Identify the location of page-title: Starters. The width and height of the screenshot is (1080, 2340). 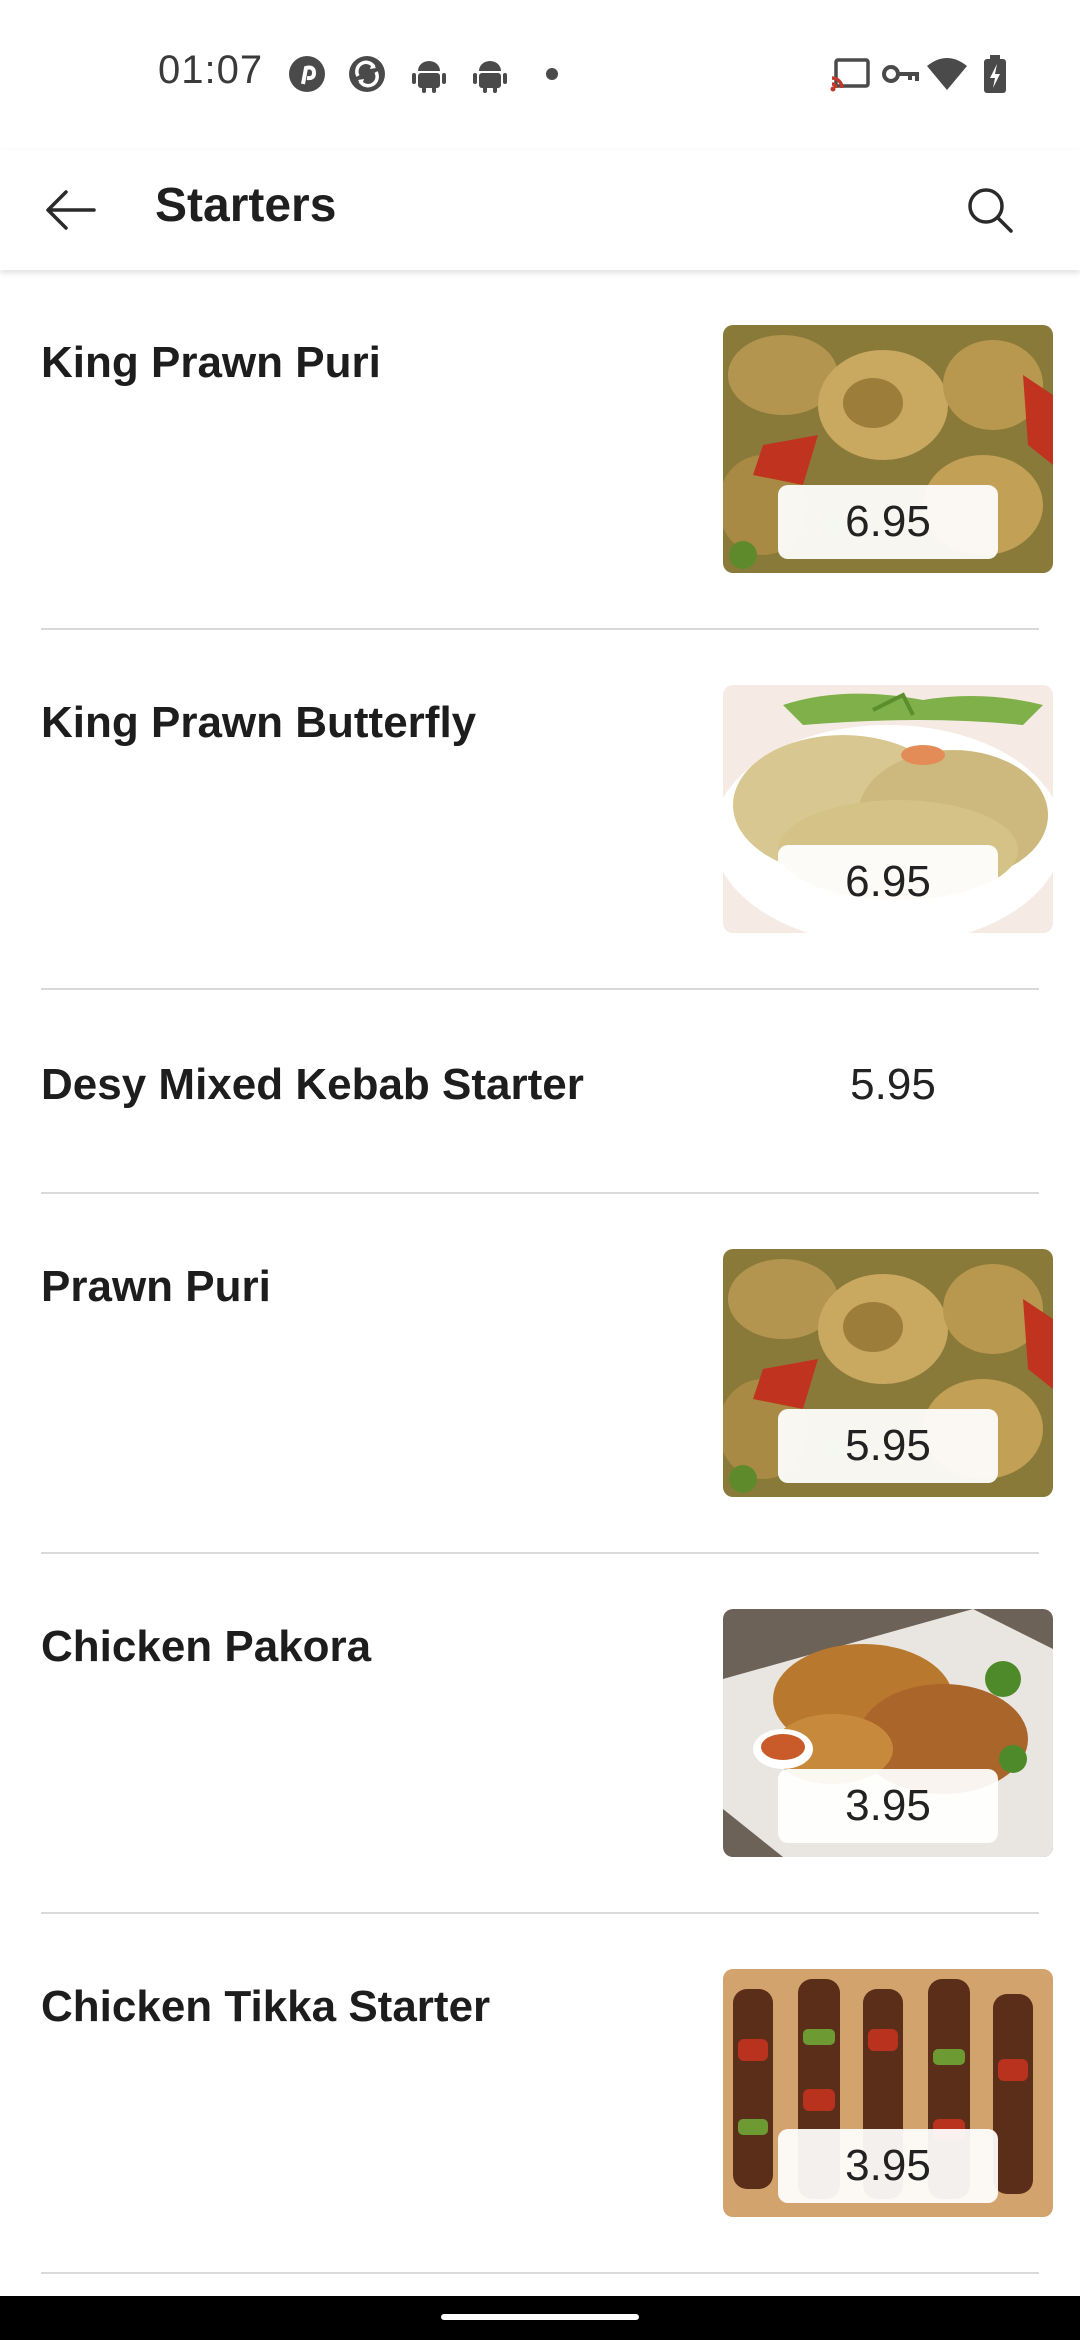
(246, 205).